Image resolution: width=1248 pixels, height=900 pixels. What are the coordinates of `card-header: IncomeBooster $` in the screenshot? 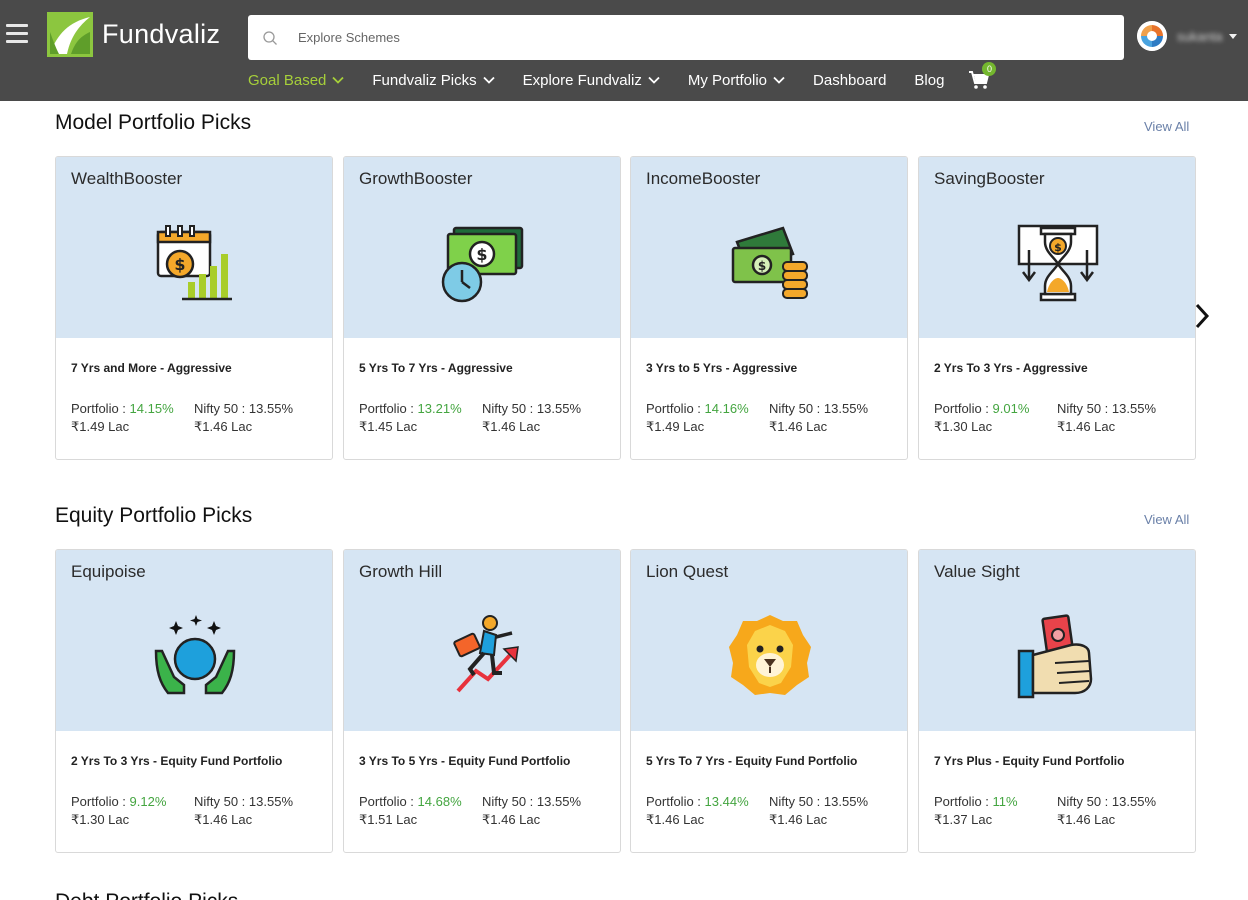 It's located at (769, 247).